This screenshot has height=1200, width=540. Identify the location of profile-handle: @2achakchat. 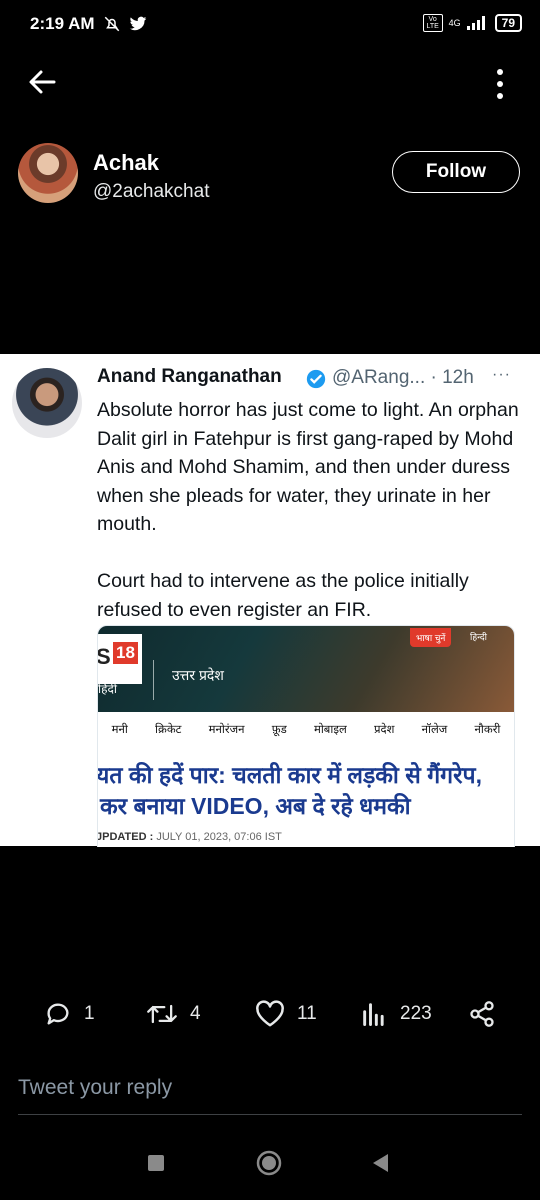
(151, 192).